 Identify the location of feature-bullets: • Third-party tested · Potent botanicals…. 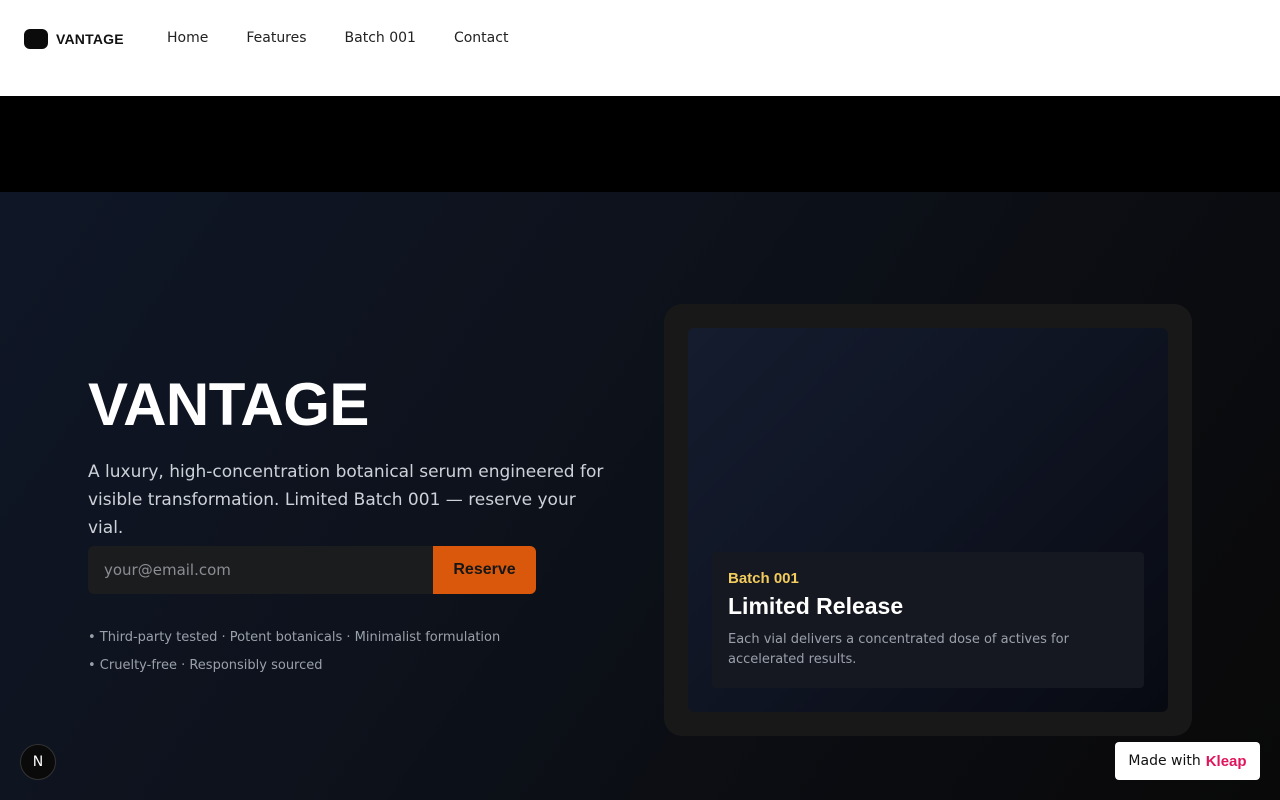
(294, 652).